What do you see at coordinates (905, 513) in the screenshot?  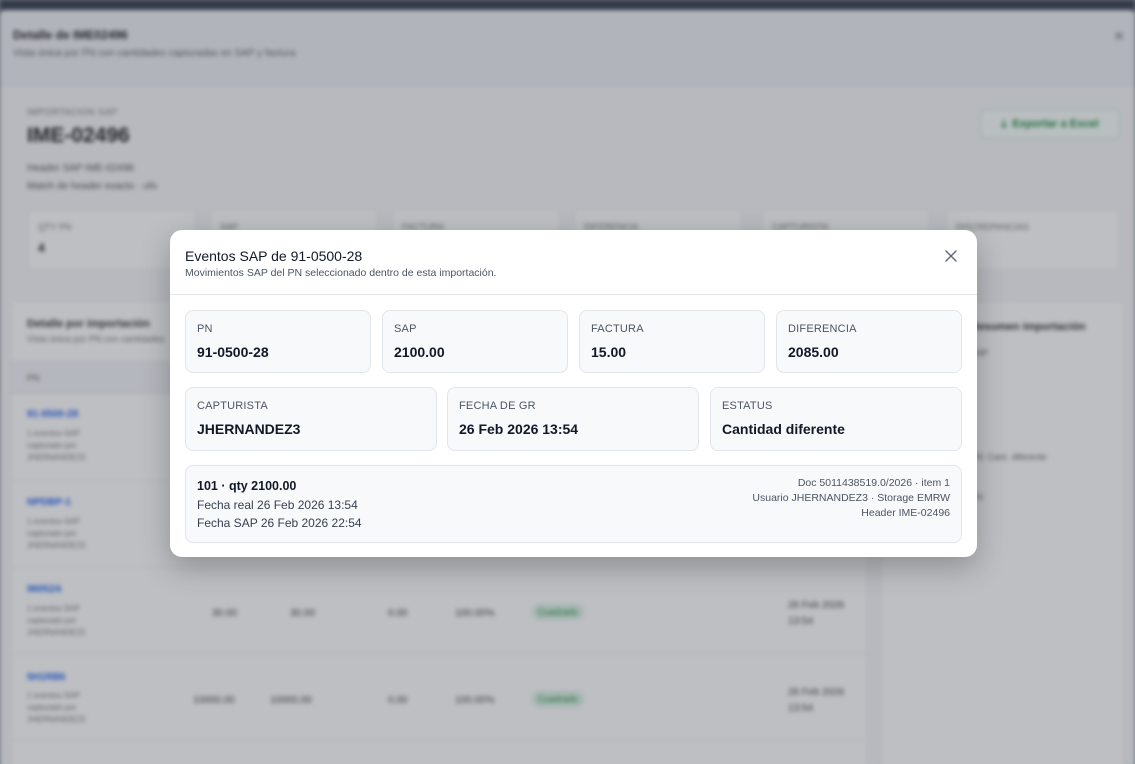 I see `event-header: Header IME-02496` at bounding box center [905, 513].